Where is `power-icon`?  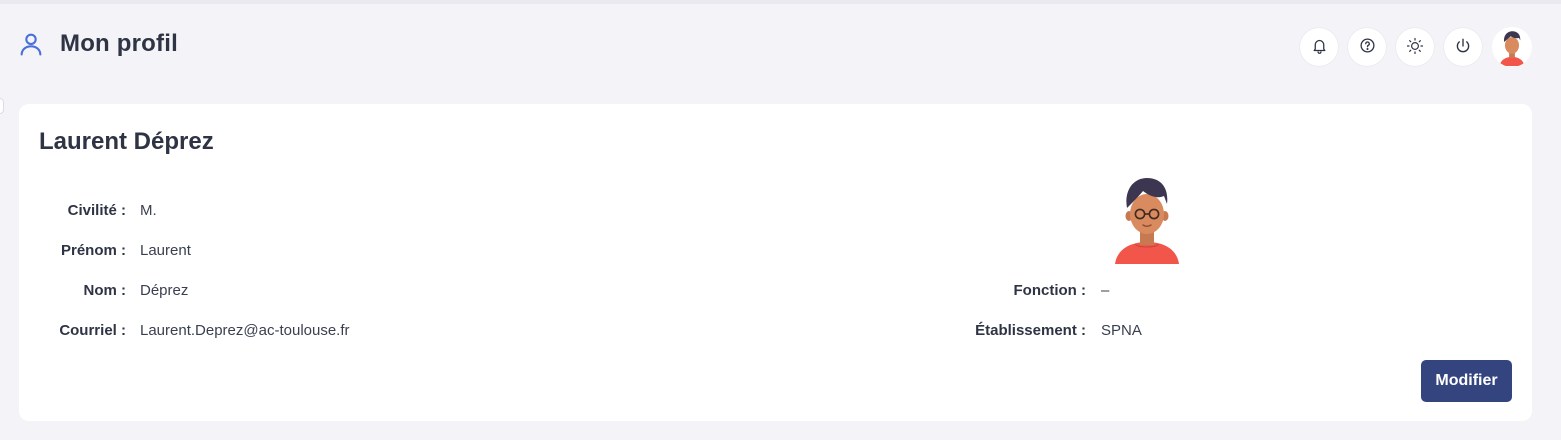 power-icon is located at coordinates (1463, 47).